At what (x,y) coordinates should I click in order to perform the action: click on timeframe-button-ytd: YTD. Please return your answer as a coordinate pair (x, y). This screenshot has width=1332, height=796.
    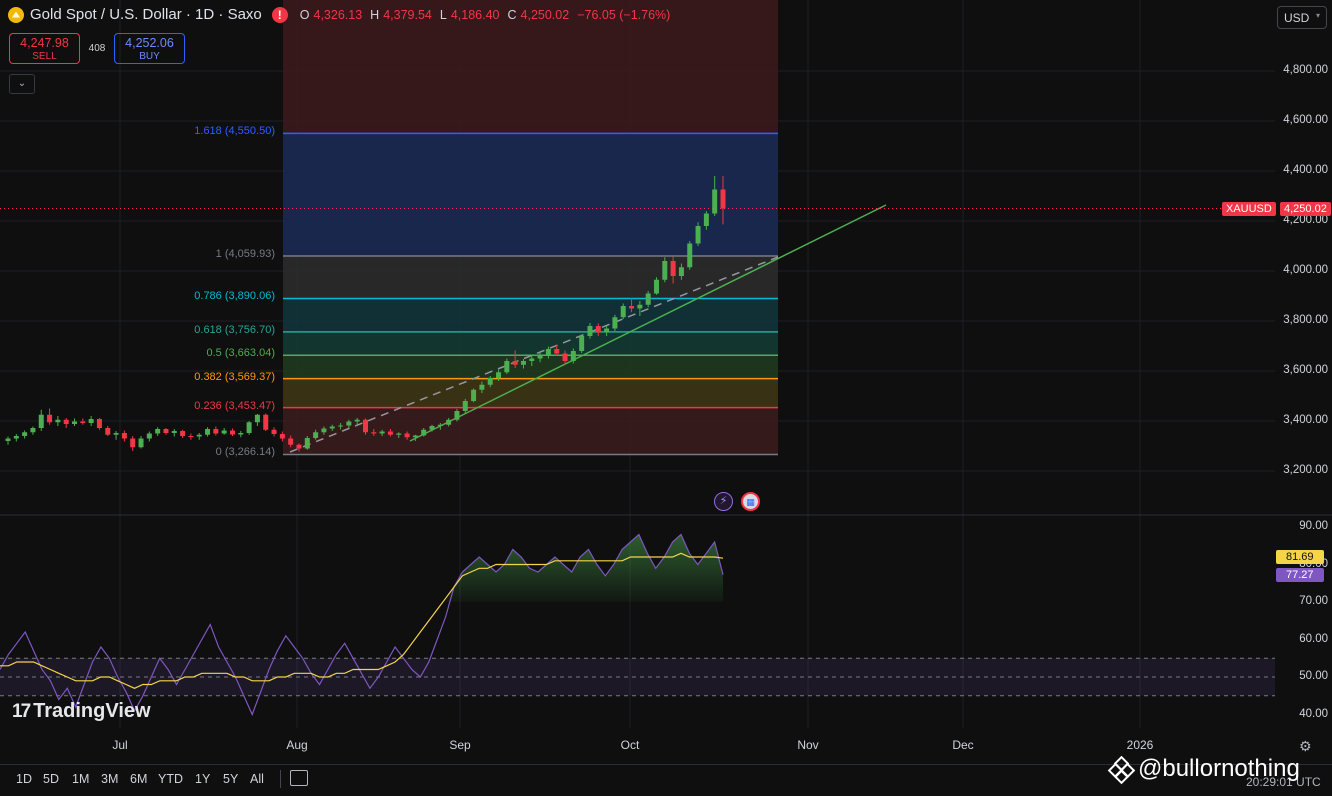
    Looking at the image, I should click on (170, 779).